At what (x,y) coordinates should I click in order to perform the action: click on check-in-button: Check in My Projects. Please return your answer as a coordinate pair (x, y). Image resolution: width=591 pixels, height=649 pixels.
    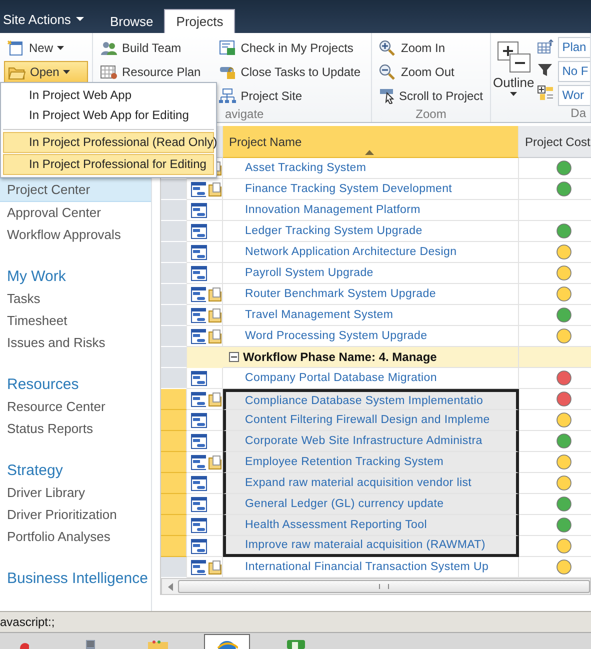
    Looking at the image, I should click on (290, 48).